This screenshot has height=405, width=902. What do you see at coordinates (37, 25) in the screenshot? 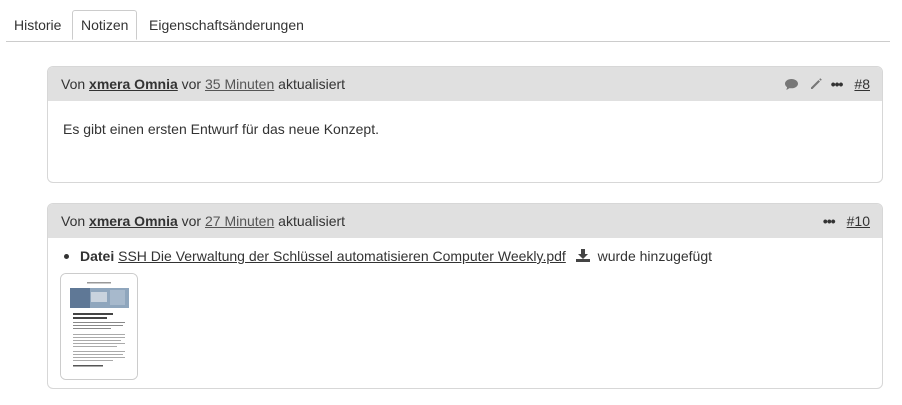
I see `tab-history: Historie` at bounding box center [37, 25].